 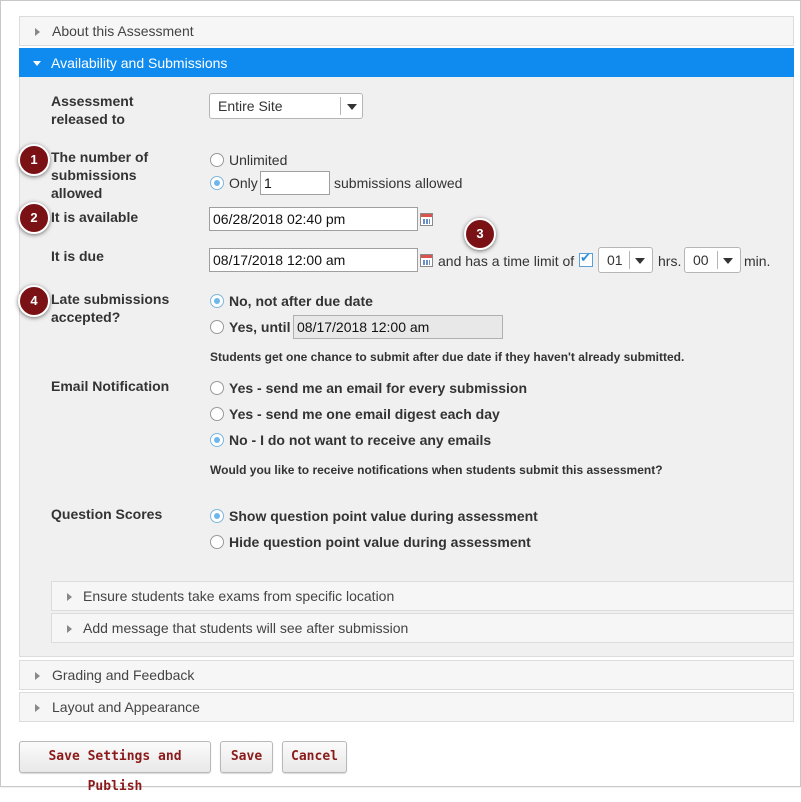 I want to click on unlimited-radio, so click(x=217, y=160).